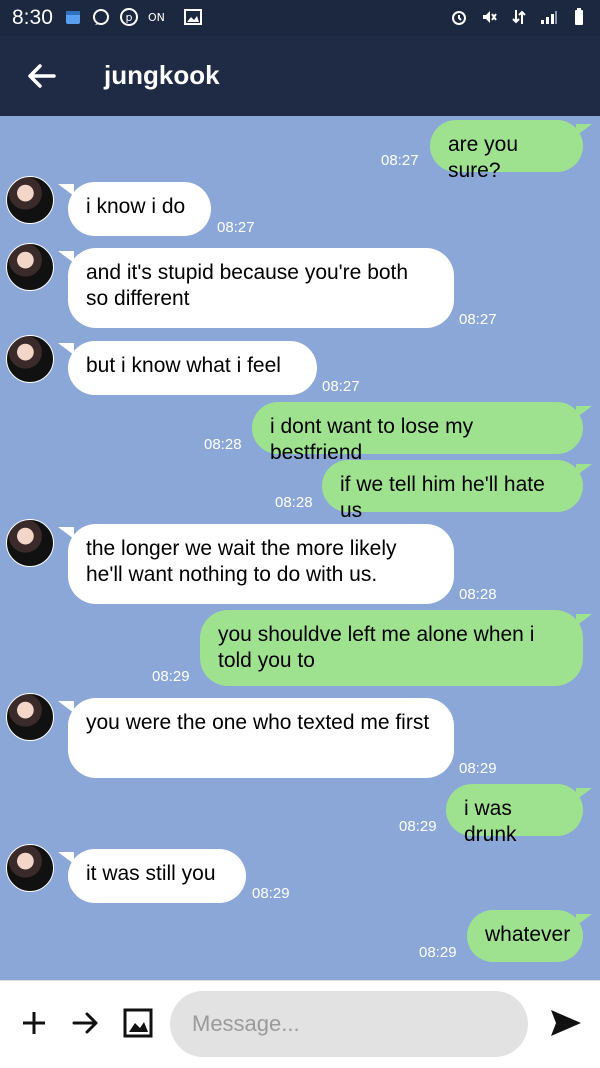 The width and height of the screenshot is (600, 1068). I want to click on status-left-icons: p ON, so click(133, 17).